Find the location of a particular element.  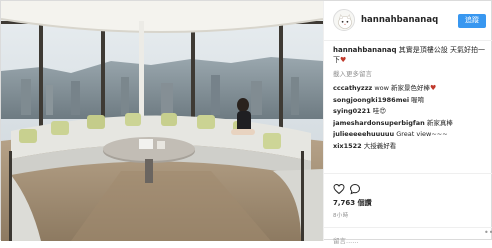

caption-username: hannahbananaq is located at coordinates (365, 50).